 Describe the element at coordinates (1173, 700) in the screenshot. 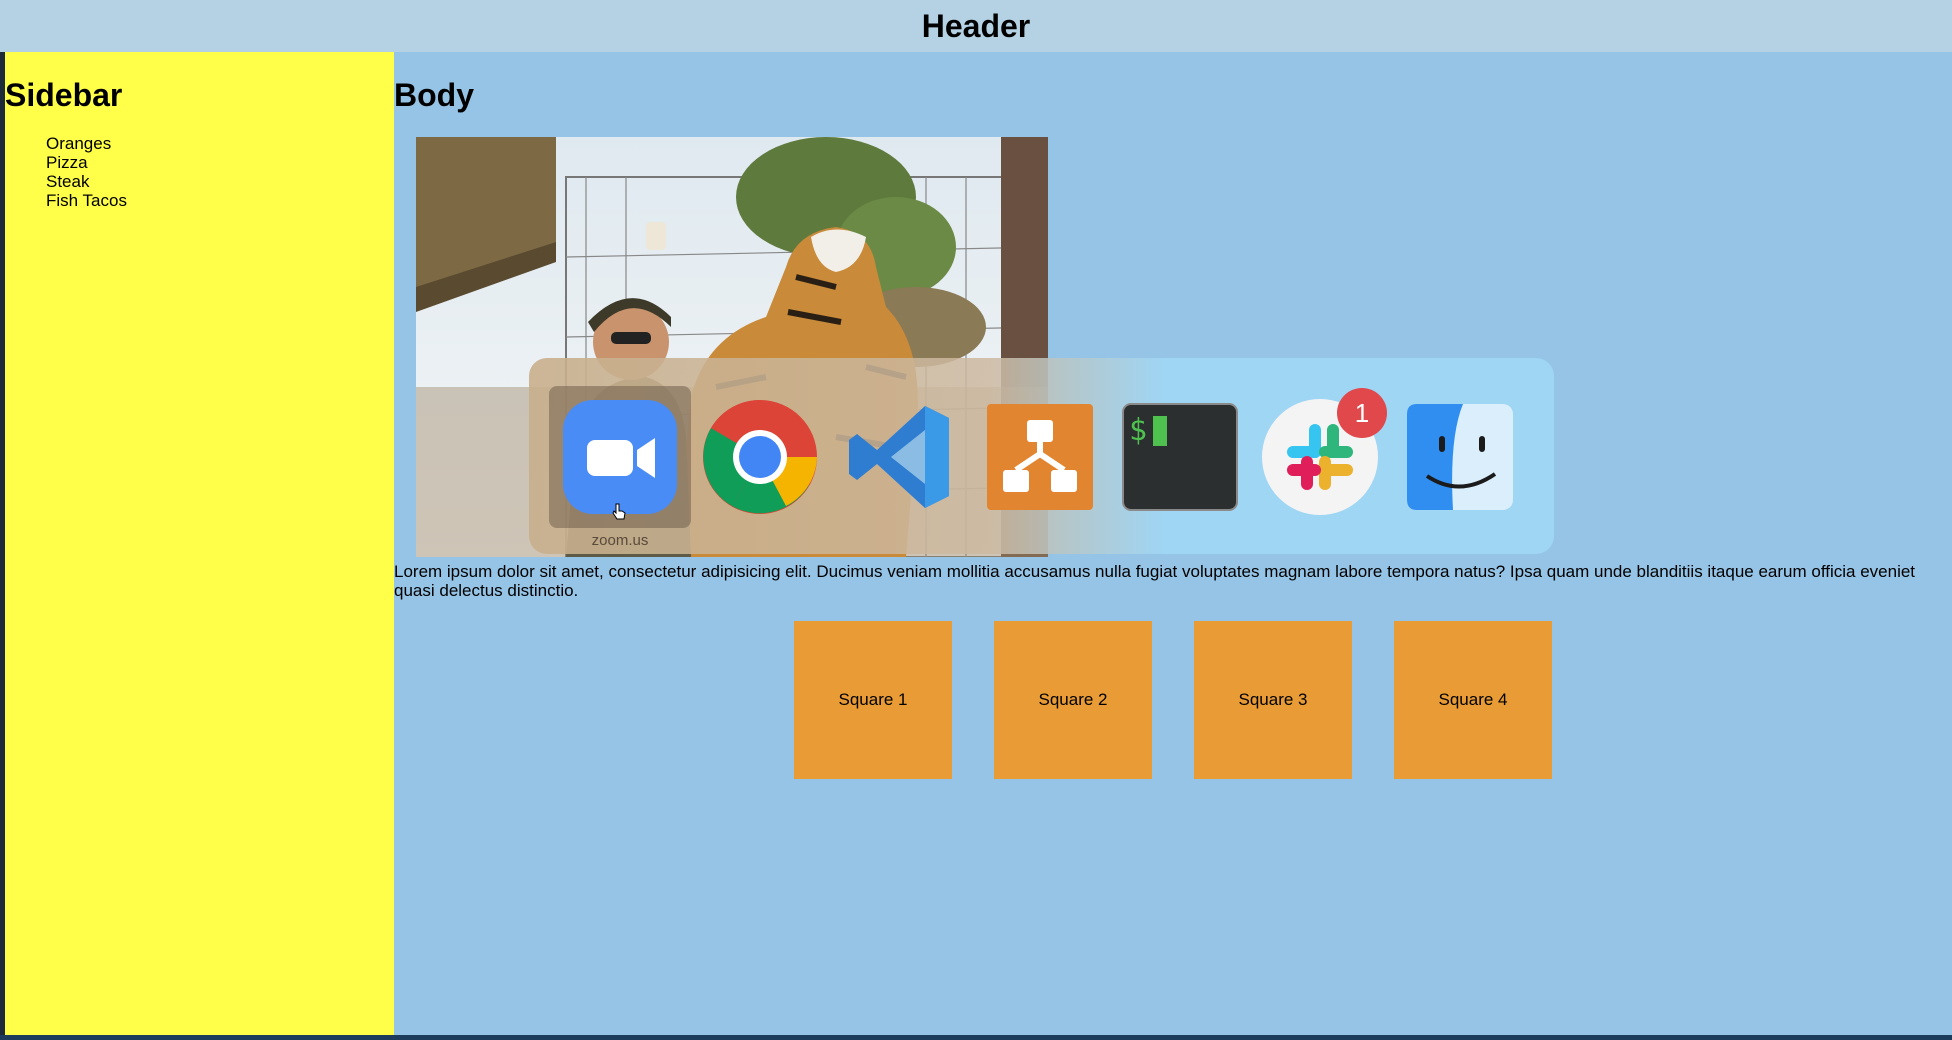

I see `squares-row: Square 1 Square 2 Square 3 Square 4` at that location.